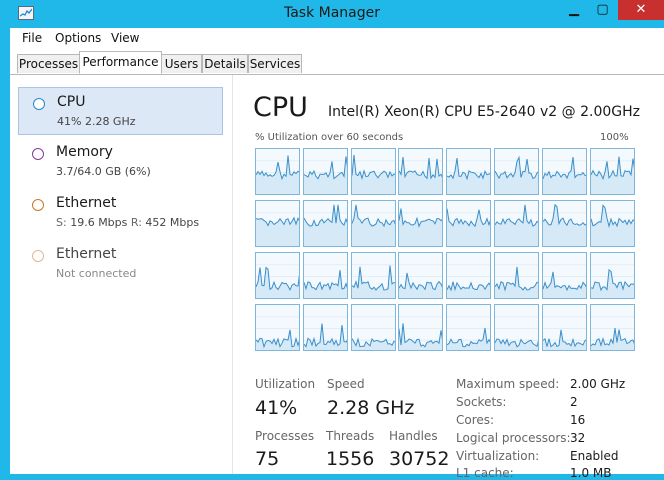 This screenshot has width=664, height=480. Describe the element at coordinates (61, 222) in the screenshot. I see `send-label: S:` at that location.